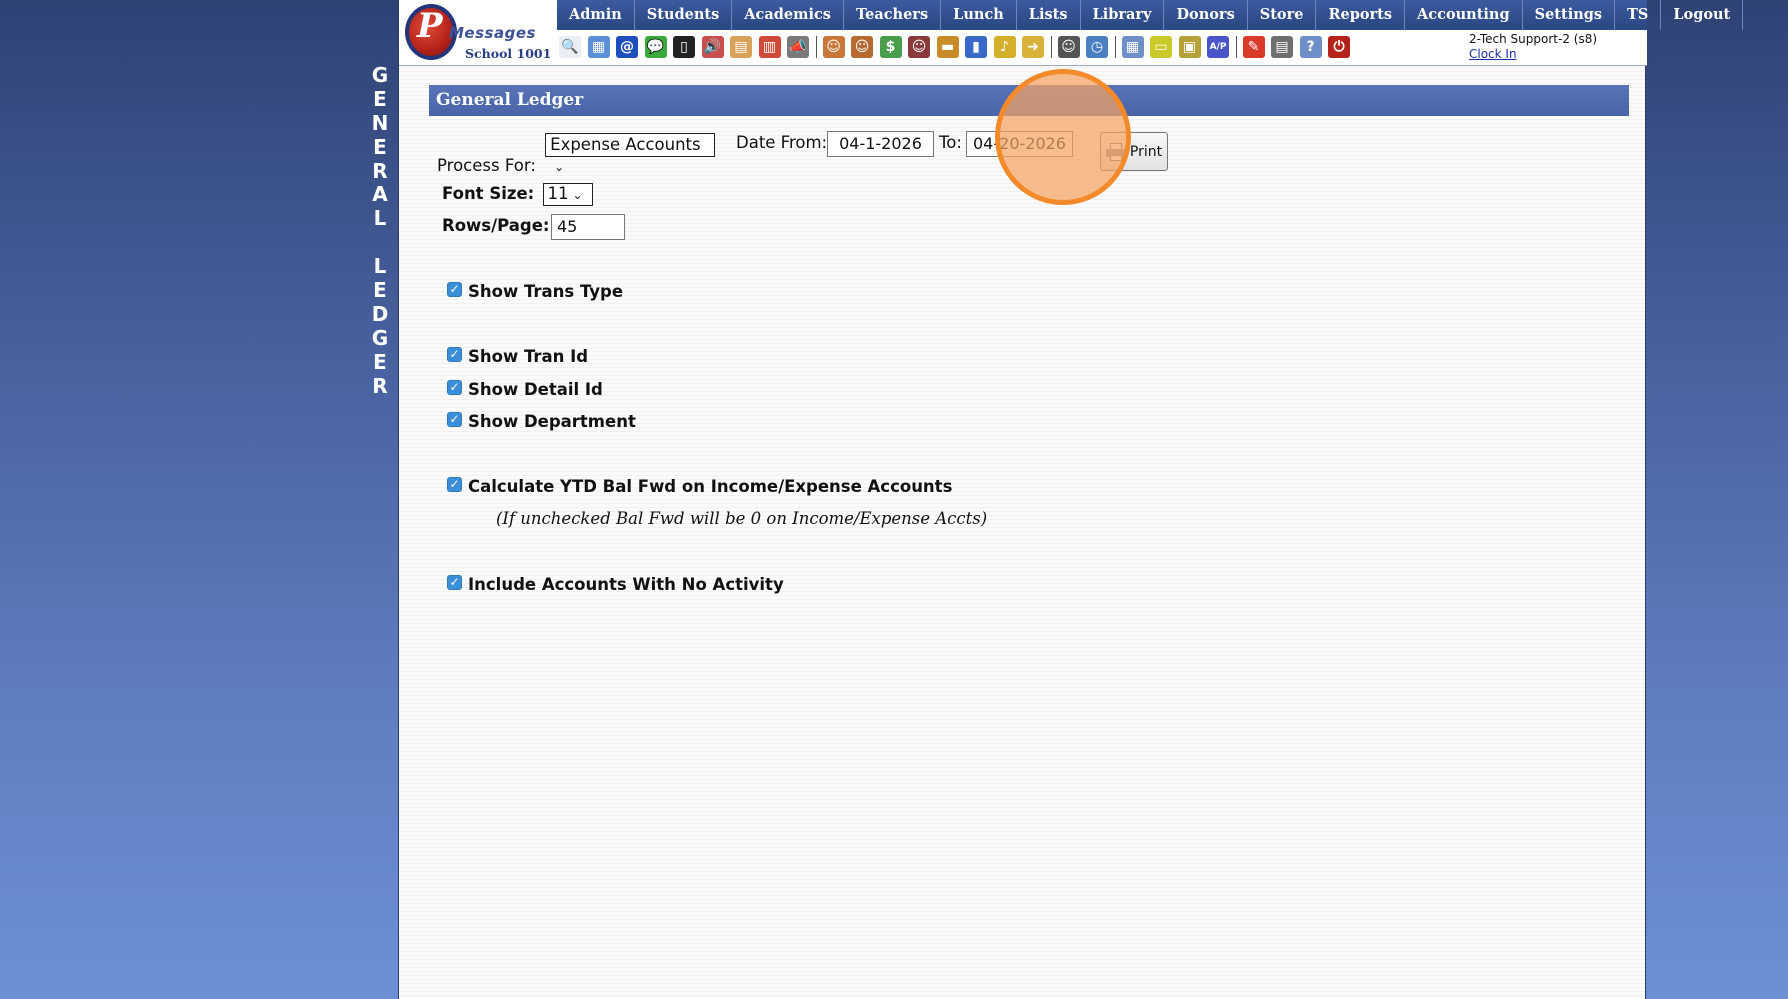  I want to click on spreadsheet-icon: ▦, so click(1132, 47).